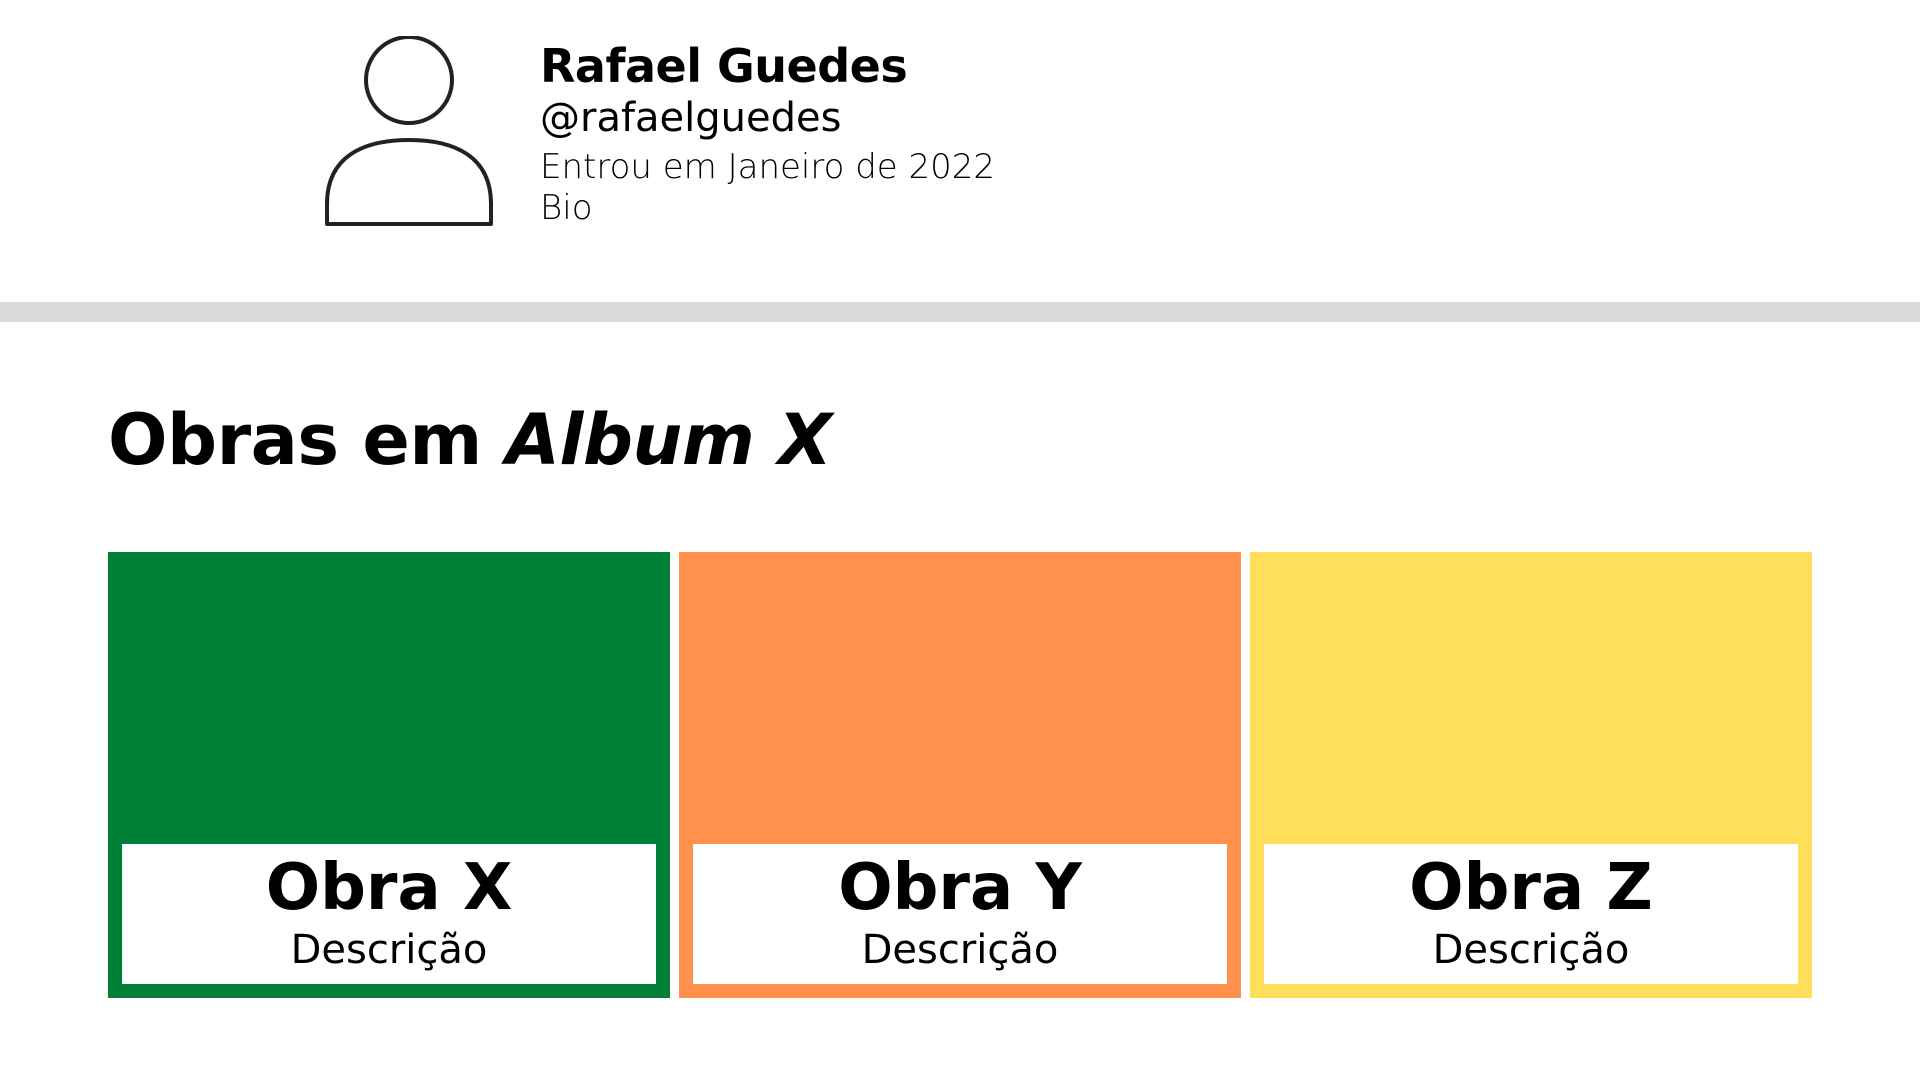 The width and height of the screenshot is (1920, 1080). What do you see at coordinates (1531, 775) in the screenshot?
I see `work-card-obra-z: Obra Z Descrição` at bounding box center [1531, 775].